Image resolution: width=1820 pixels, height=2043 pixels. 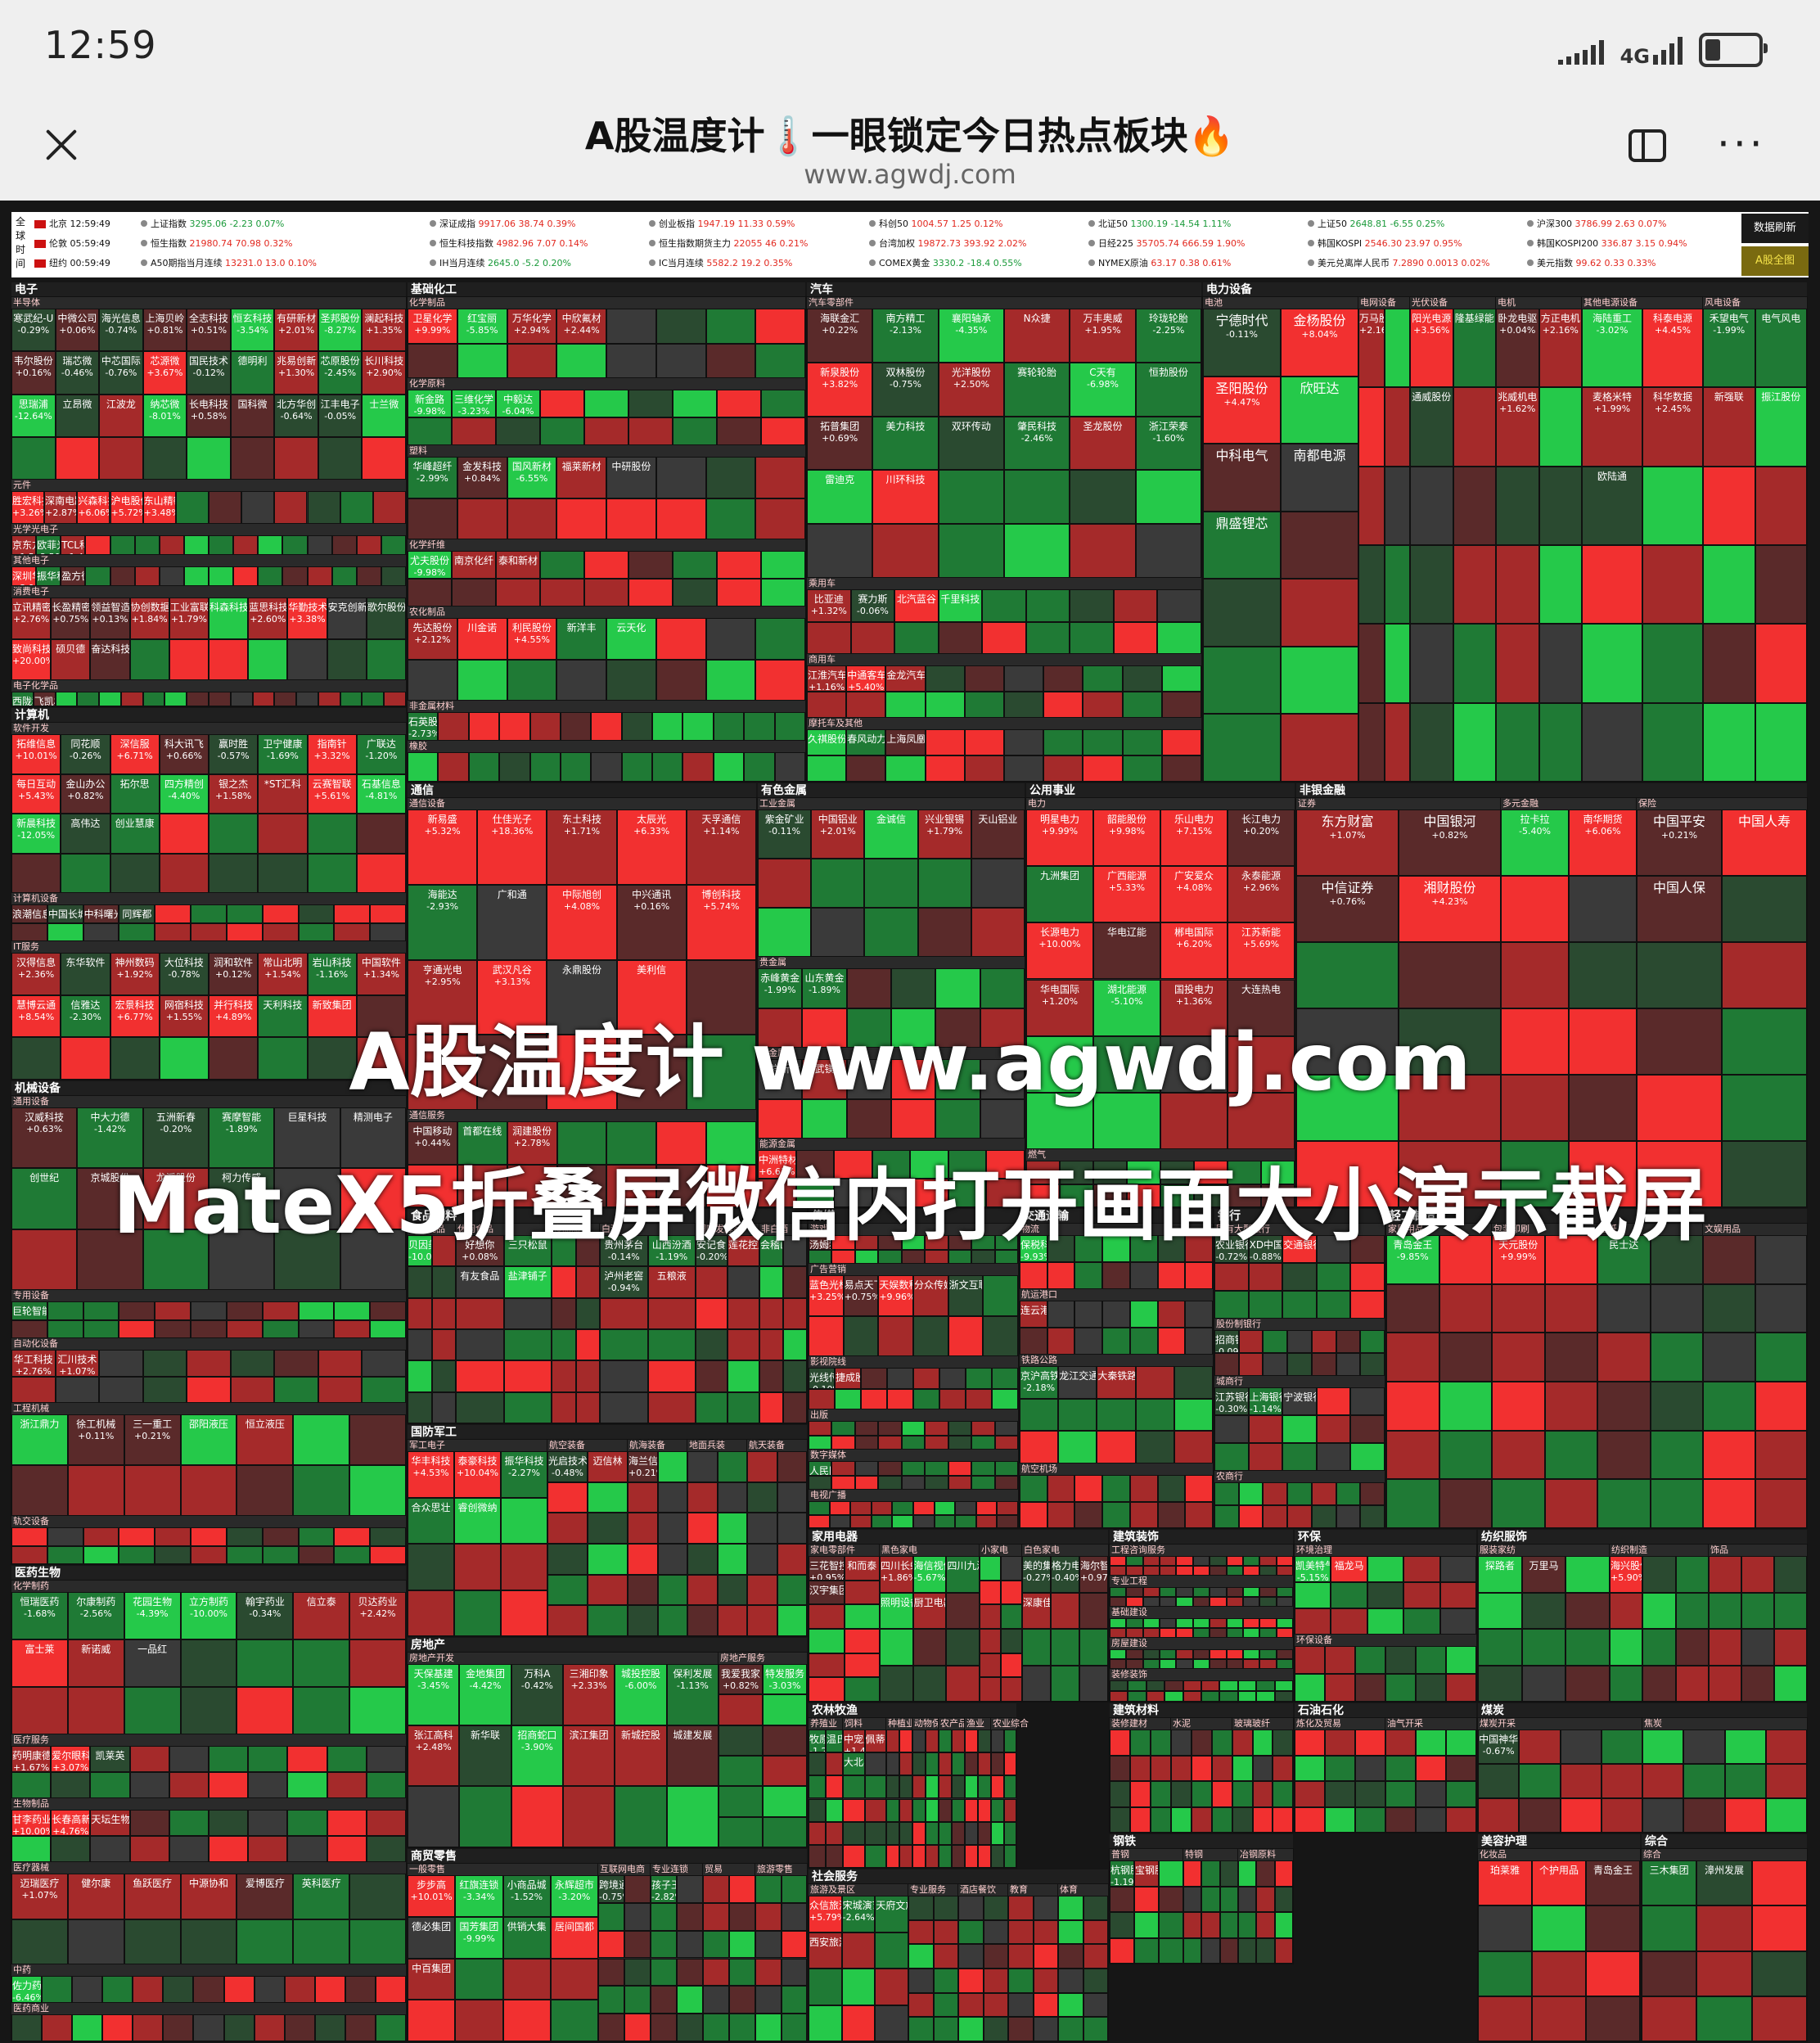 What do you see at coordinates (1059, 1007) in the screenshot?
I see `stock-tile: 华电国际 +1.20%` at bounding box center [1059, 1007].